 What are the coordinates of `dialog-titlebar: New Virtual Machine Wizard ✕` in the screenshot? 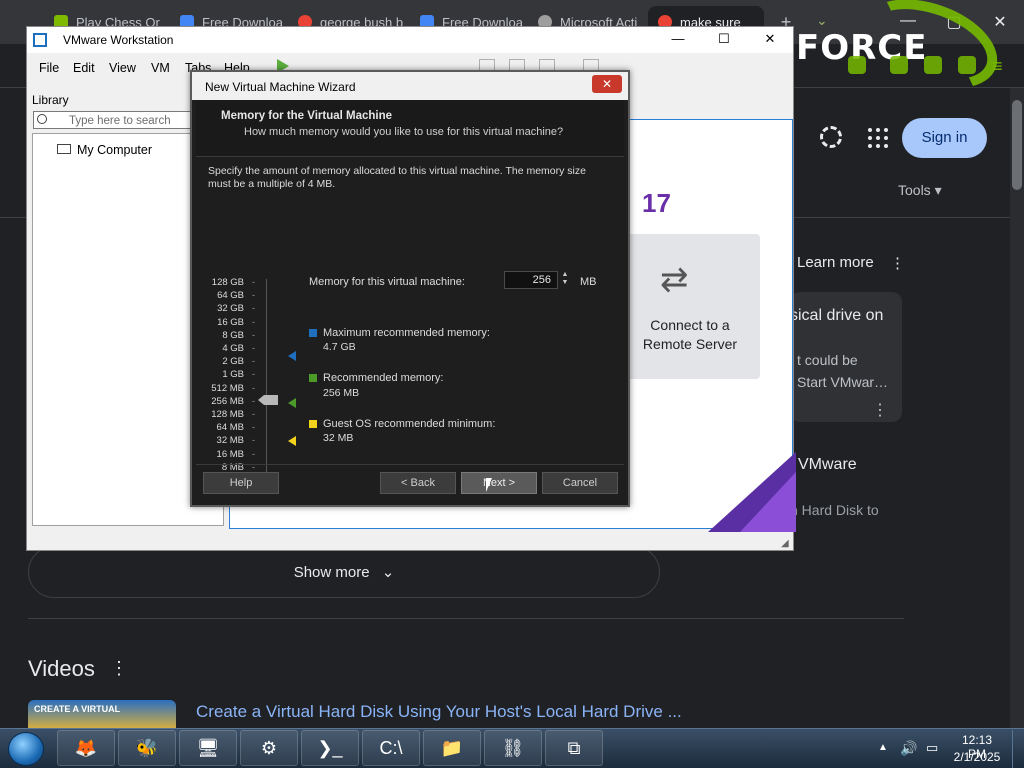 It's located at (410, 86).